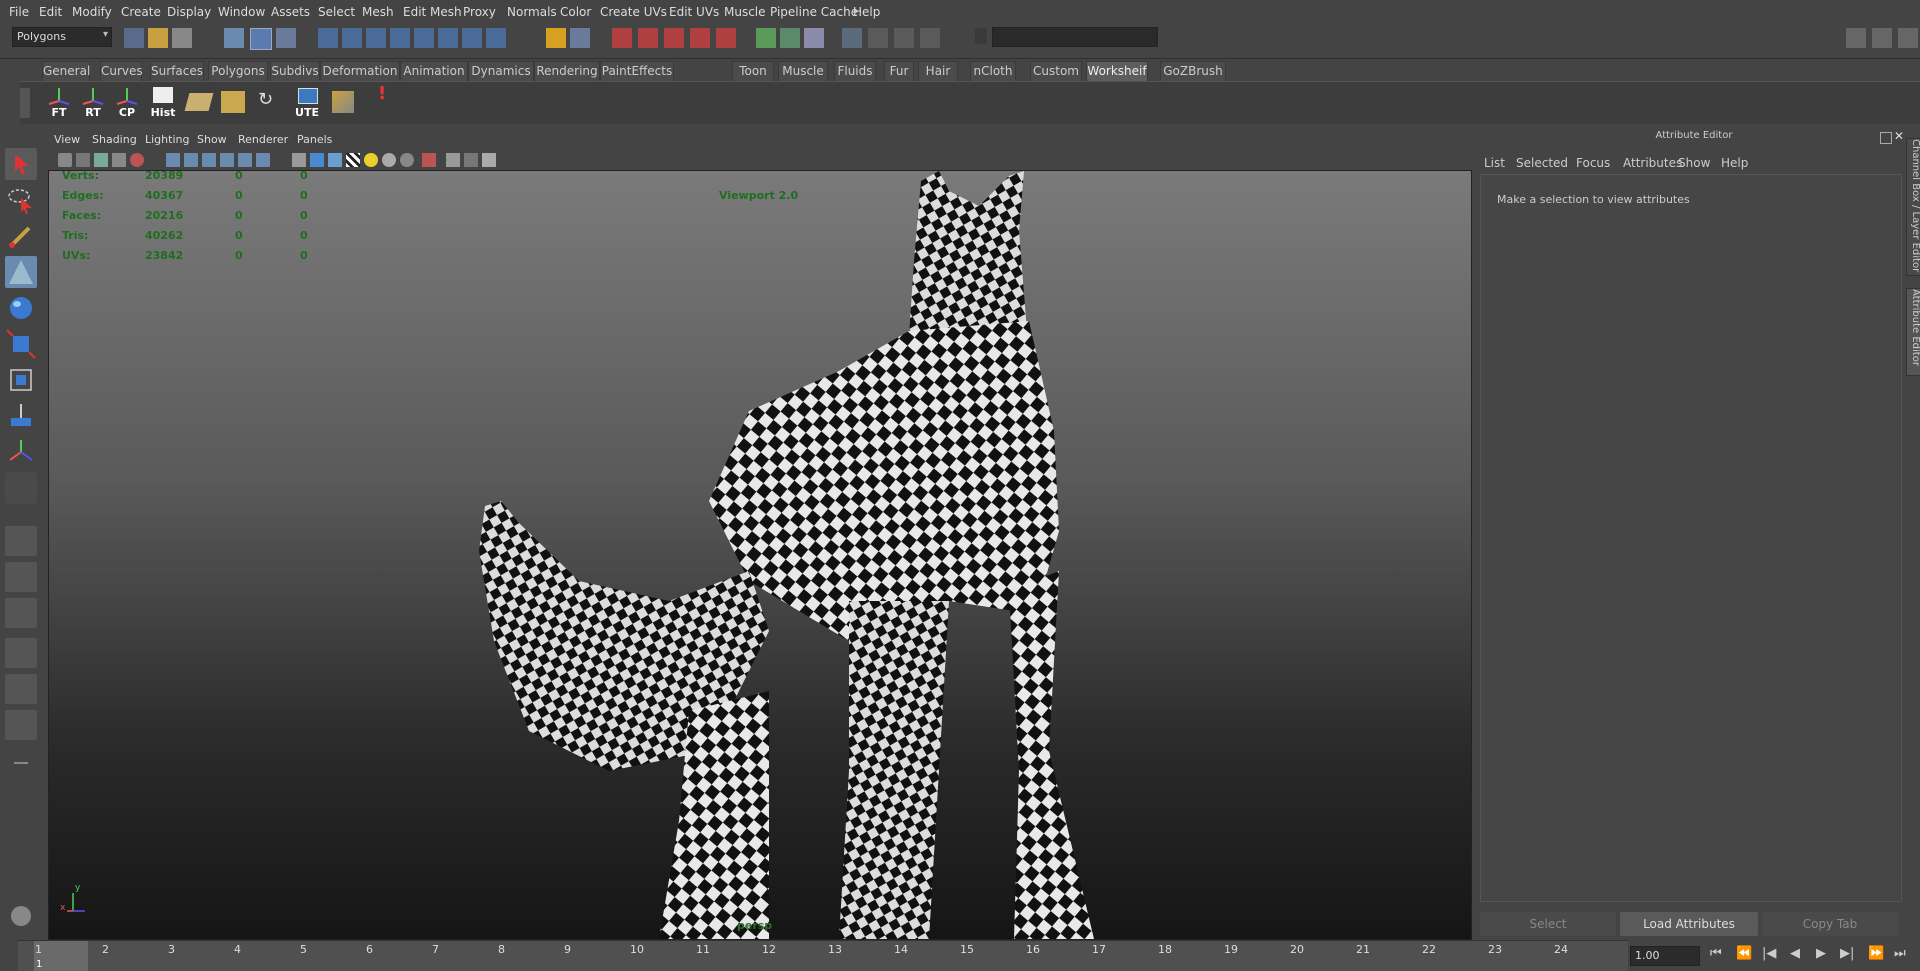 Image resolution: width=1920 pixels, height=971 pixels. What do you see at coordinates (532, 12) in the screenshot?
I see `menu-normals: Normals` at bounding box center [532, 12].